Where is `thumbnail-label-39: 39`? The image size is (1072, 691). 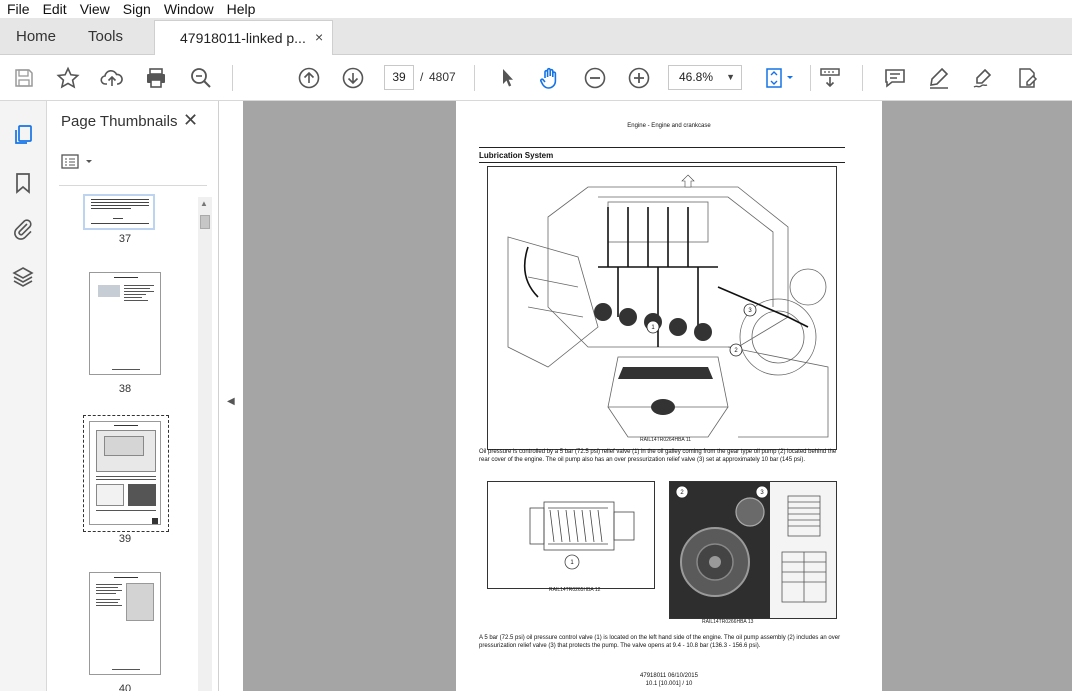 thumbnail-label-39: 39 is located at coordinates (125, 539).